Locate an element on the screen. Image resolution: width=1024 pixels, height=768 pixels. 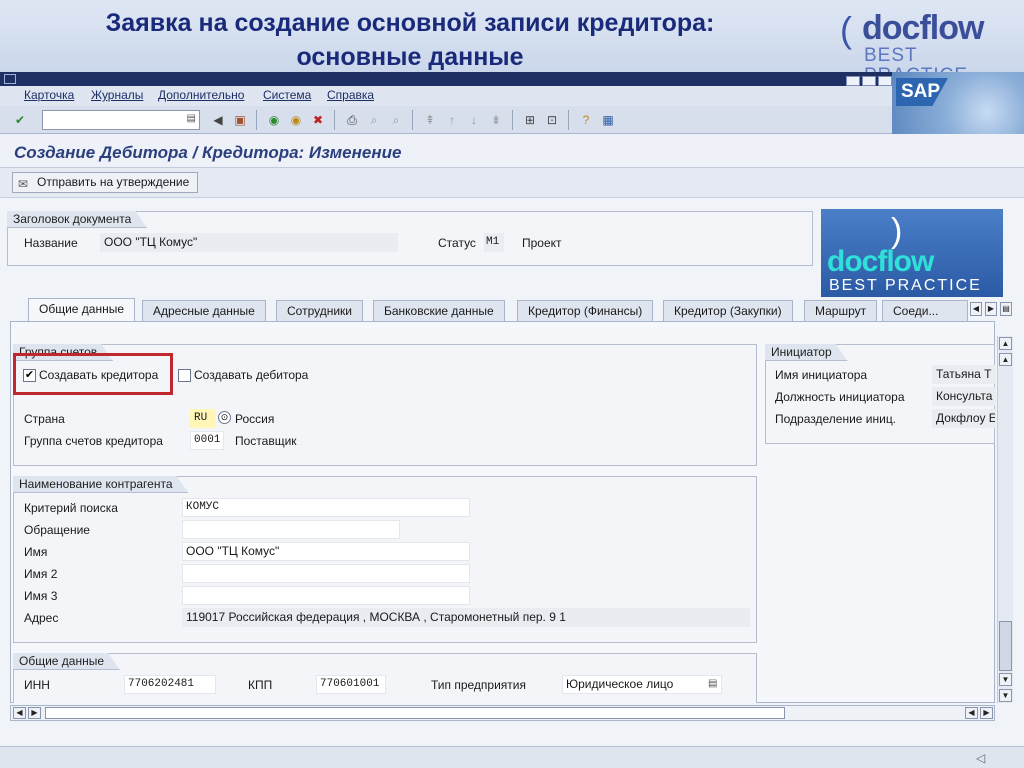
country-label: Страна is located at coordinates (44, 419).